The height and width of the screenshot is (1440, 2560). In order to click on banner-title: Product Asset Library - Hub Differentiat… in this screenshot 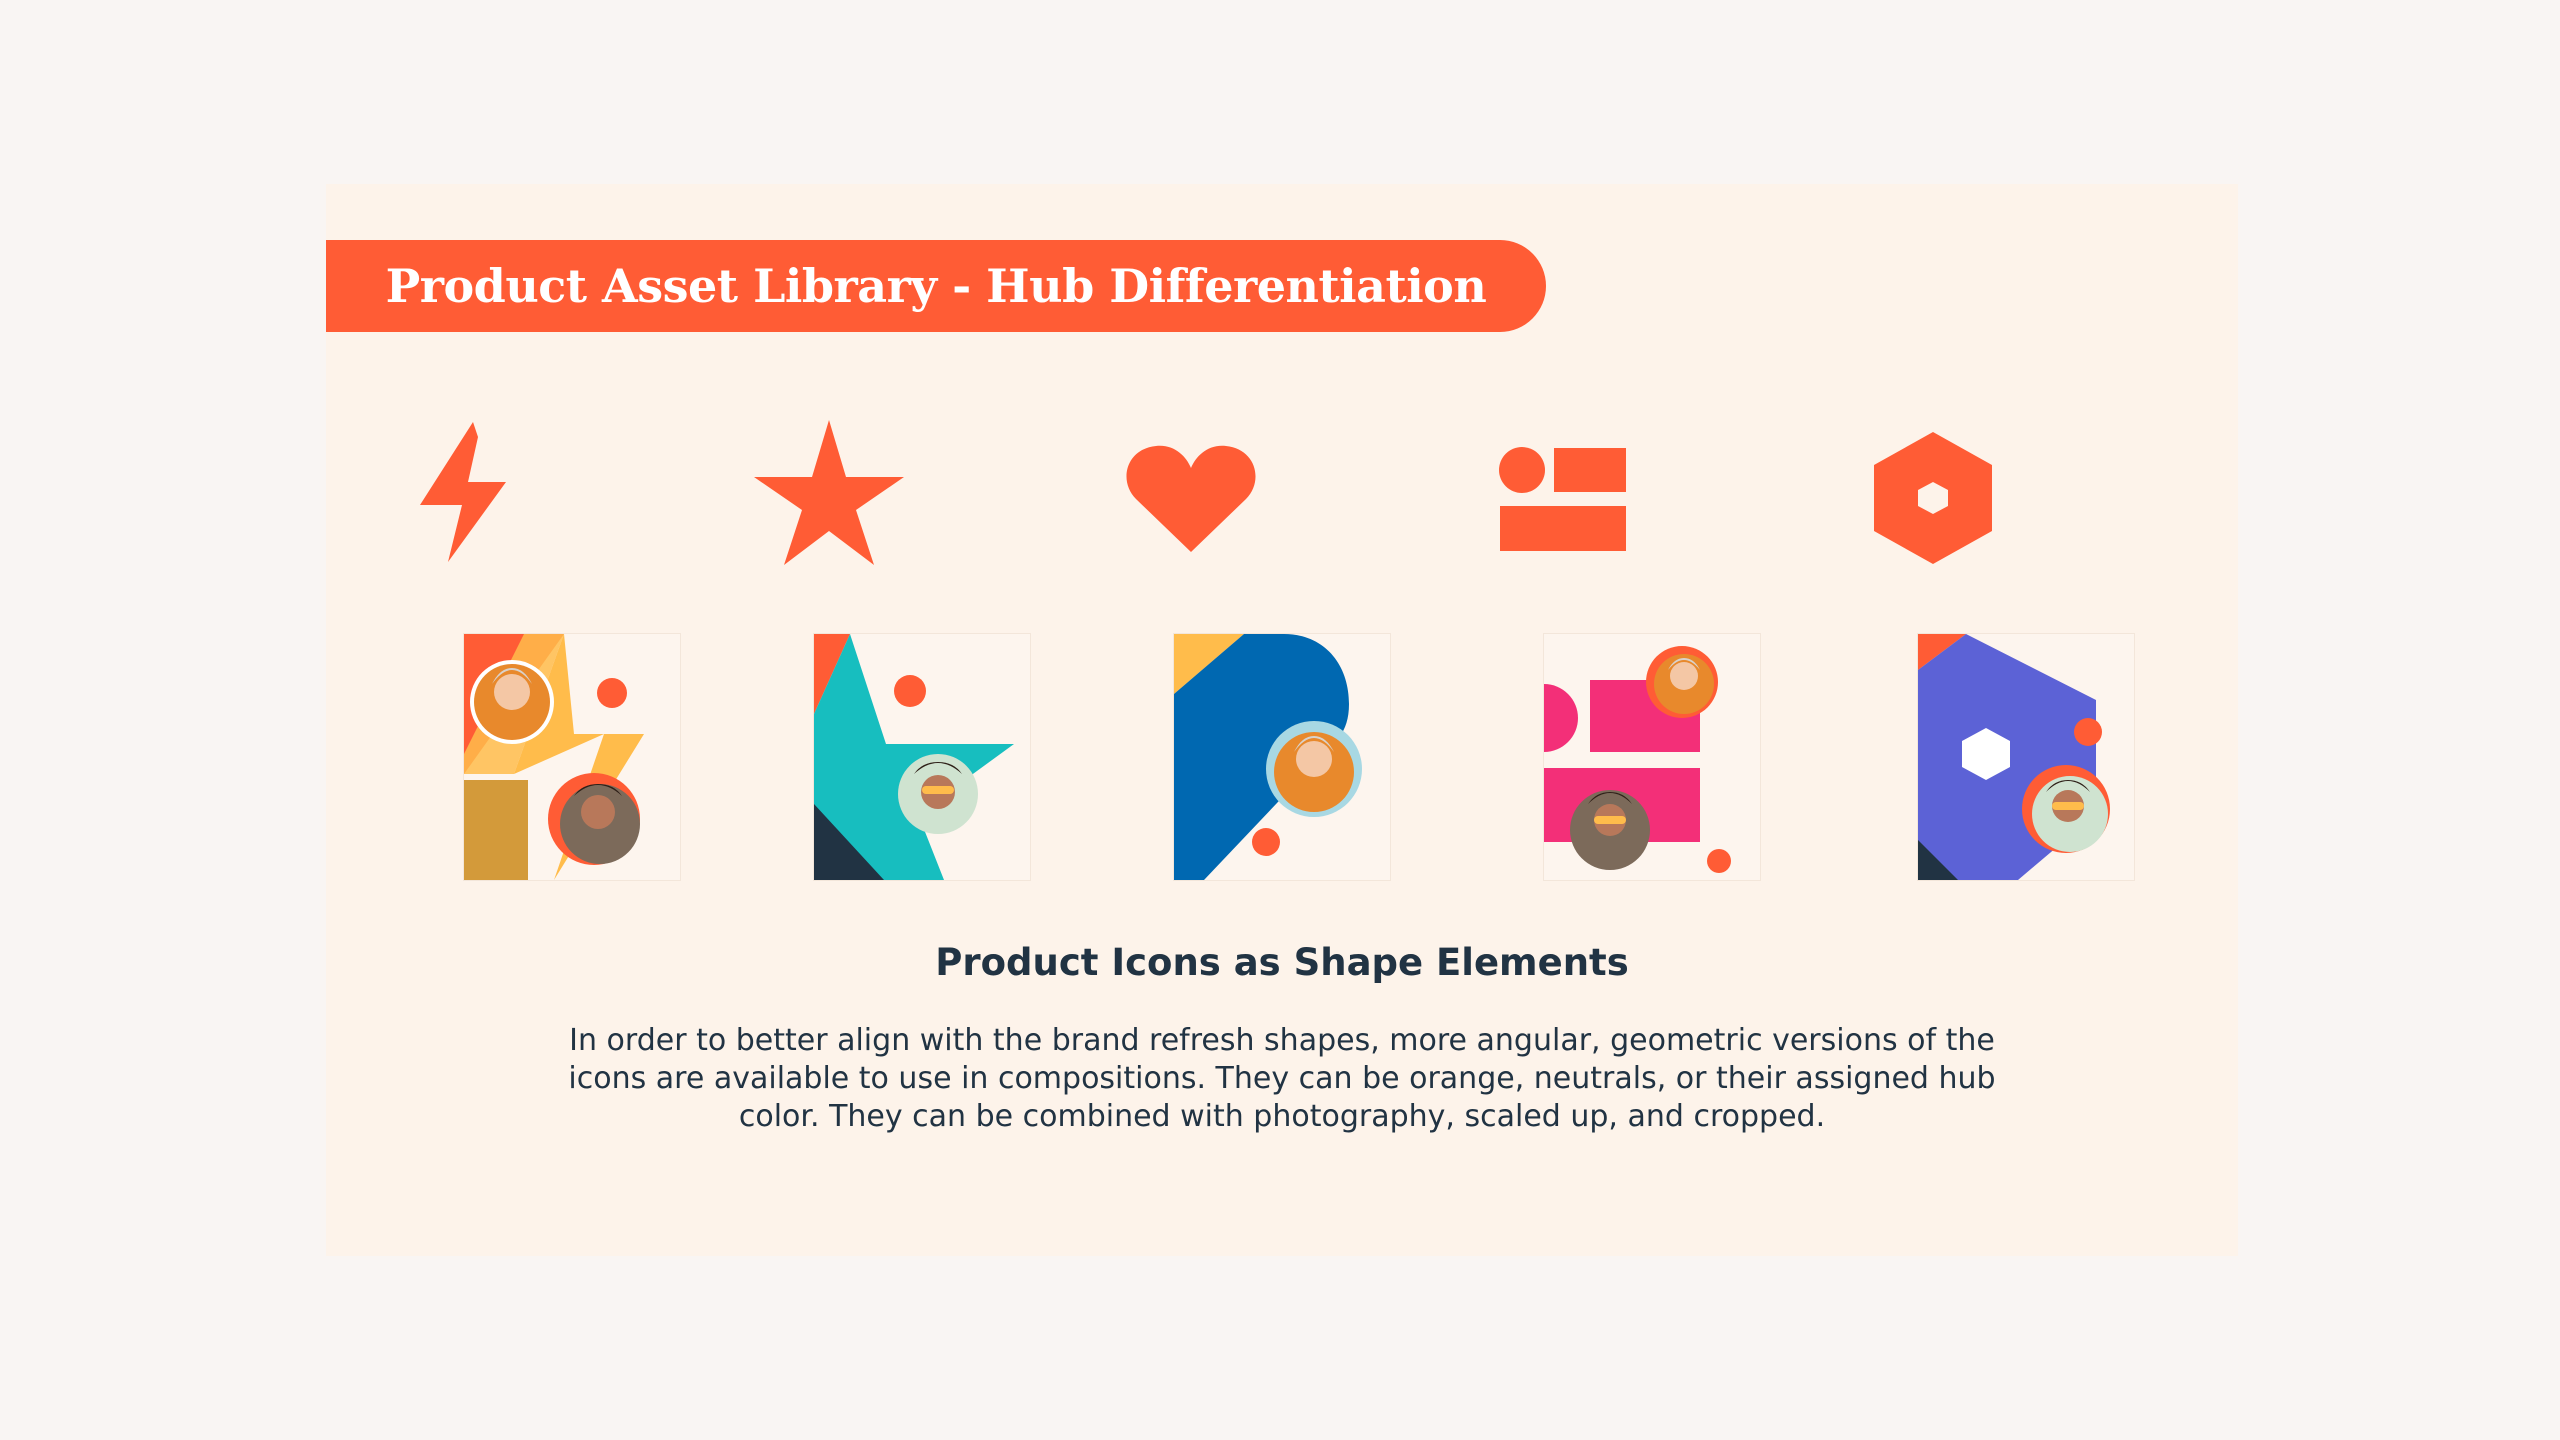, I will do `click(936, 286)`.